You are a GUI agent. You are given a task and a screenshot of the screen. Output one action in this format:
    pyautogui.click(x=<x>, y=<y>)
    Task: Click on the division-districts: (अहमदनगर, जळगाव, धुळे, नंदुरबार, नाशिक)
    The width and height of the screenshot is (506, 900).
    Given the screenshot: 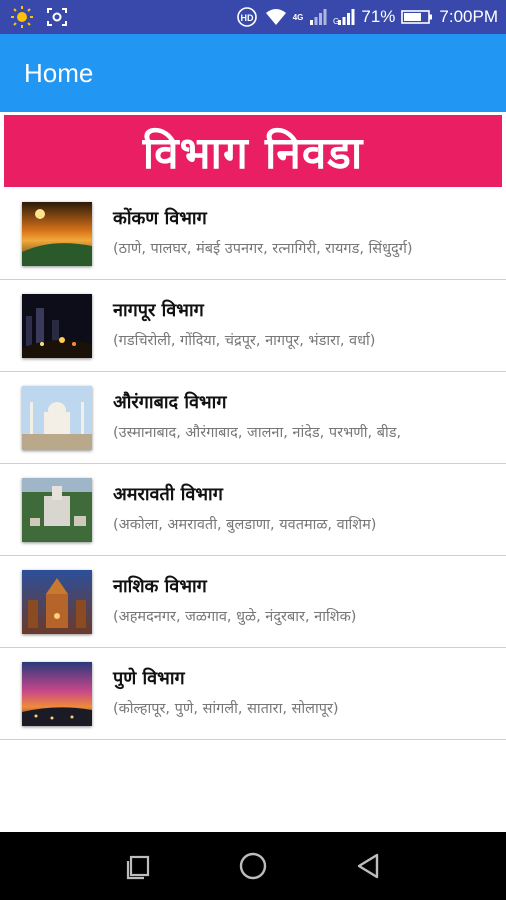 What is the action you would take?
    pyautogui.click(x=235, y=617)
    